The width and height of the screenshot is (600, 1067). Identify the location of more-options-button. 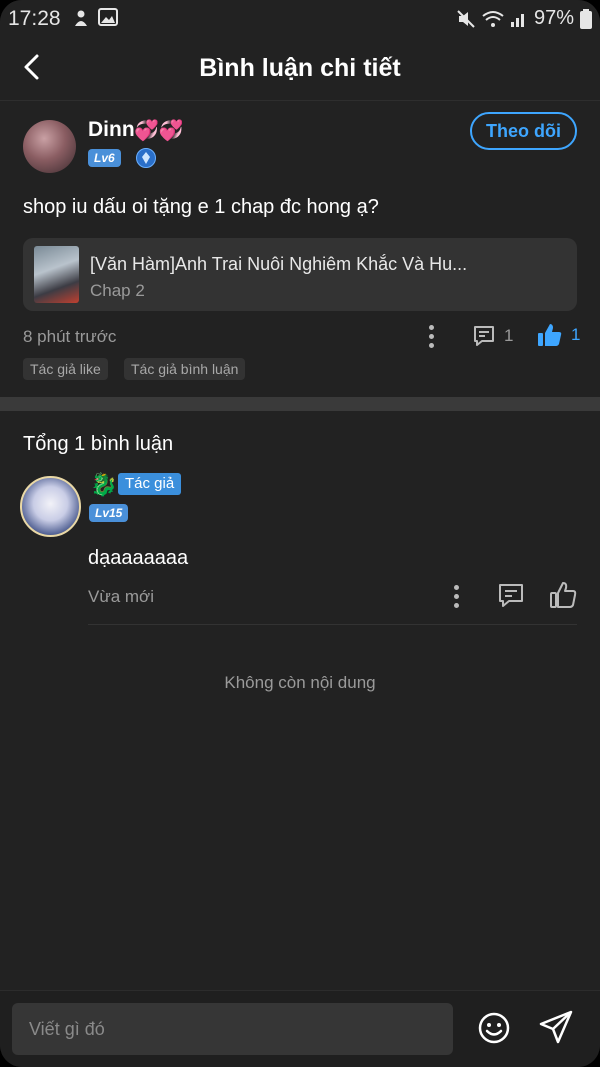
(432, 337).